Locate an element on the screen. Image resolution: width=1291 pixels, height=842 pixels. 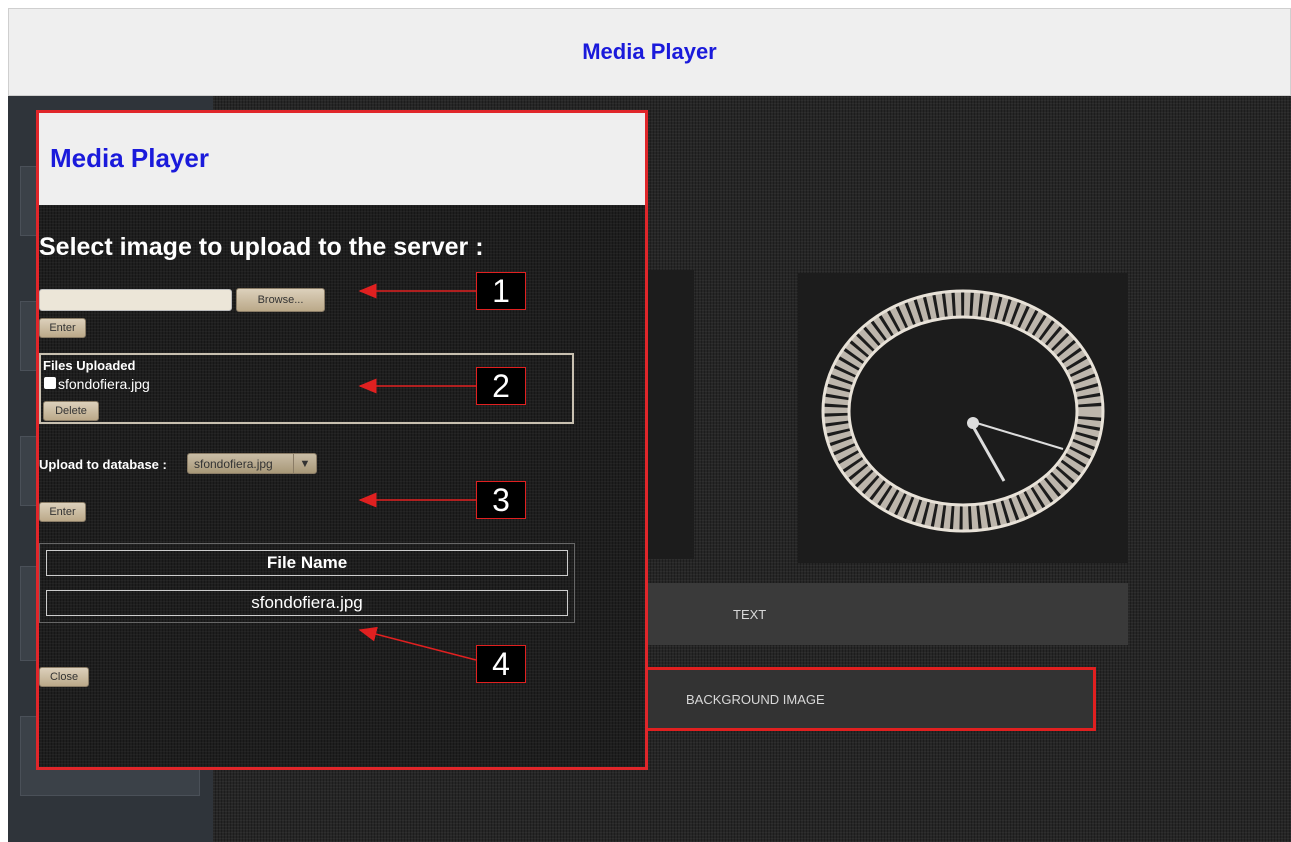
annotation-label-4: 4 is located at coordinates (501, 664).